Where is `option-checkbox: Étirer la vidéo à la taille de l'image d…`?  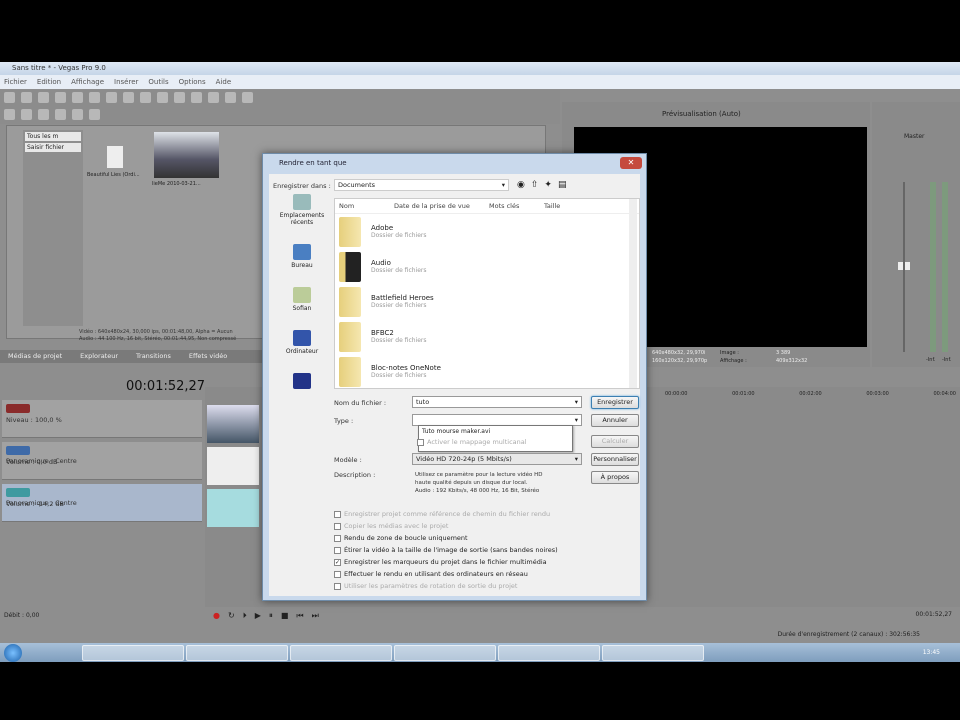 option-checkbox: Étirer la vidéo à la taille de l'image d… is located at coordinates (446, 550).